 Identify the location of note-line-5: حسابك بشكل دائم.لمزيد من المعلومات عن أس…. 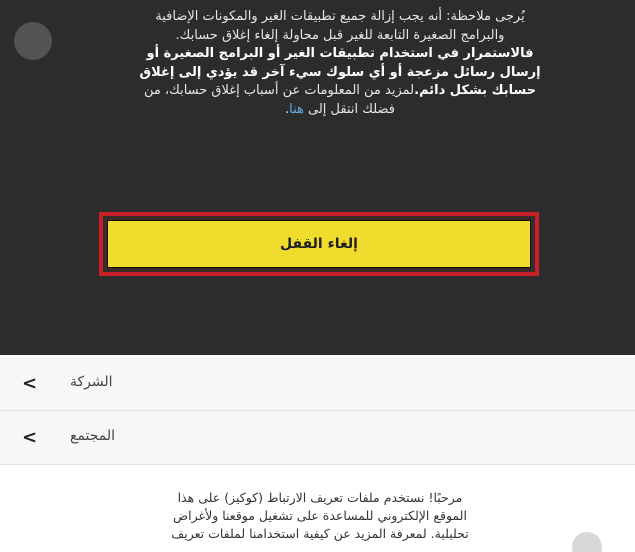
(340, 91).